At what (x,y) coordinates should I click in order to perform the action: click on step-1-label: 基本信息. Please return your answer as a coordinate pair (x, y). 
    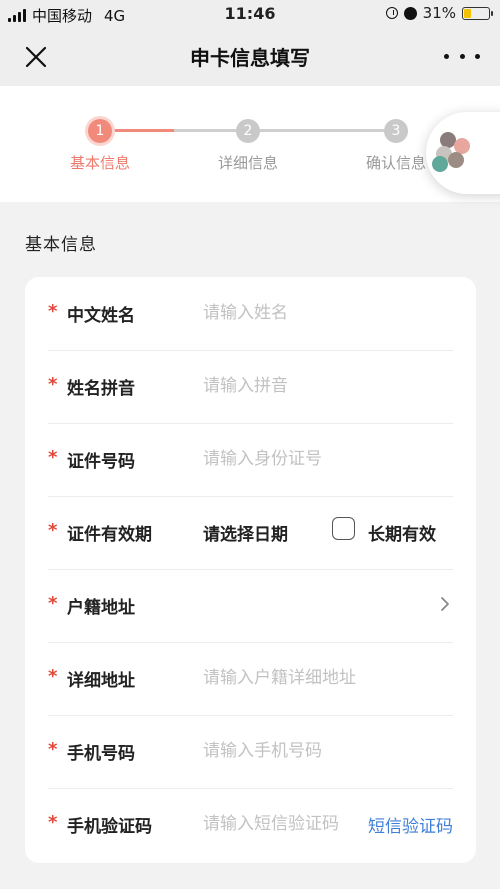
    Looking at the image, I should click on (99, 163).